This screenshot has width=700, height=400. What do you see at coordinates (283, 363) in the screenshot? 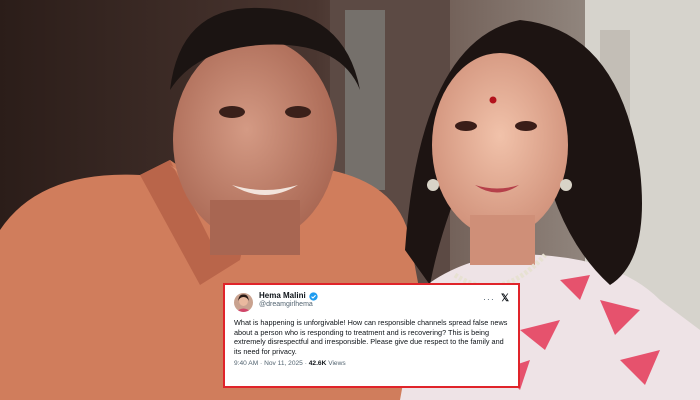
I see `tweet-date: Nov 11, 2025` at bounding box center [283, 363].